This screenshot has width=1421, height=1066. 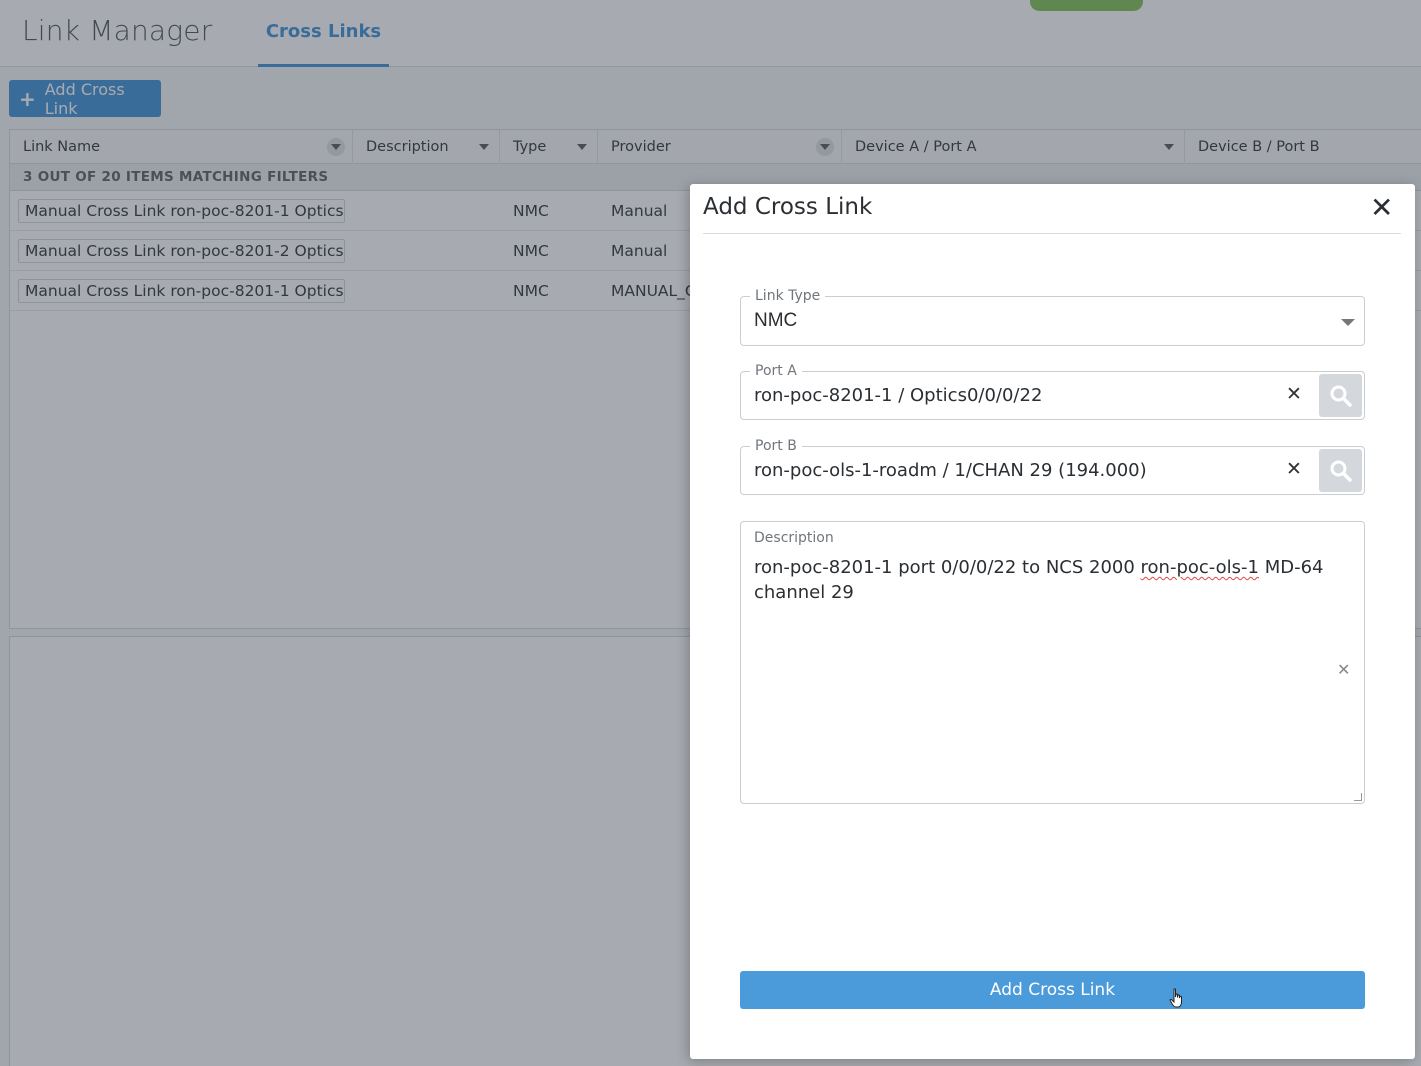 I want to click on close-icon: ✕, so click(x=1381, y=208).